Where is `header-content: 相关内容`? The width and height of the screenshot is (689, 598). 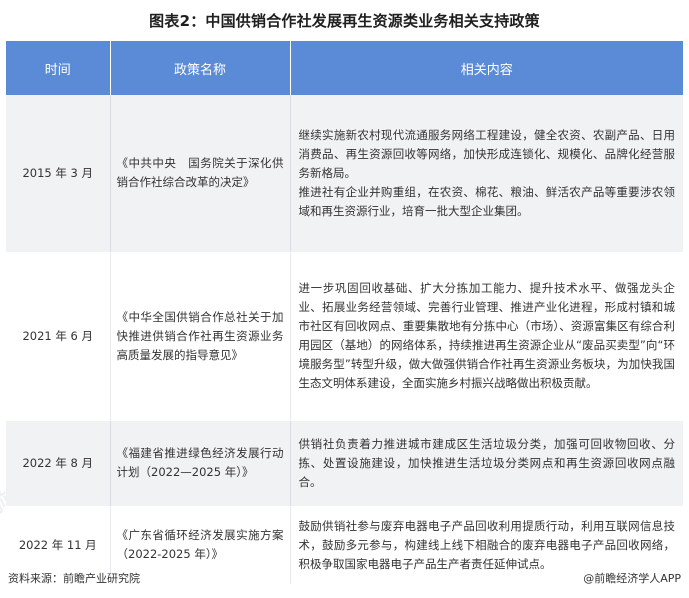 header-content: 相关内容 is located at coordinates (486, 68).